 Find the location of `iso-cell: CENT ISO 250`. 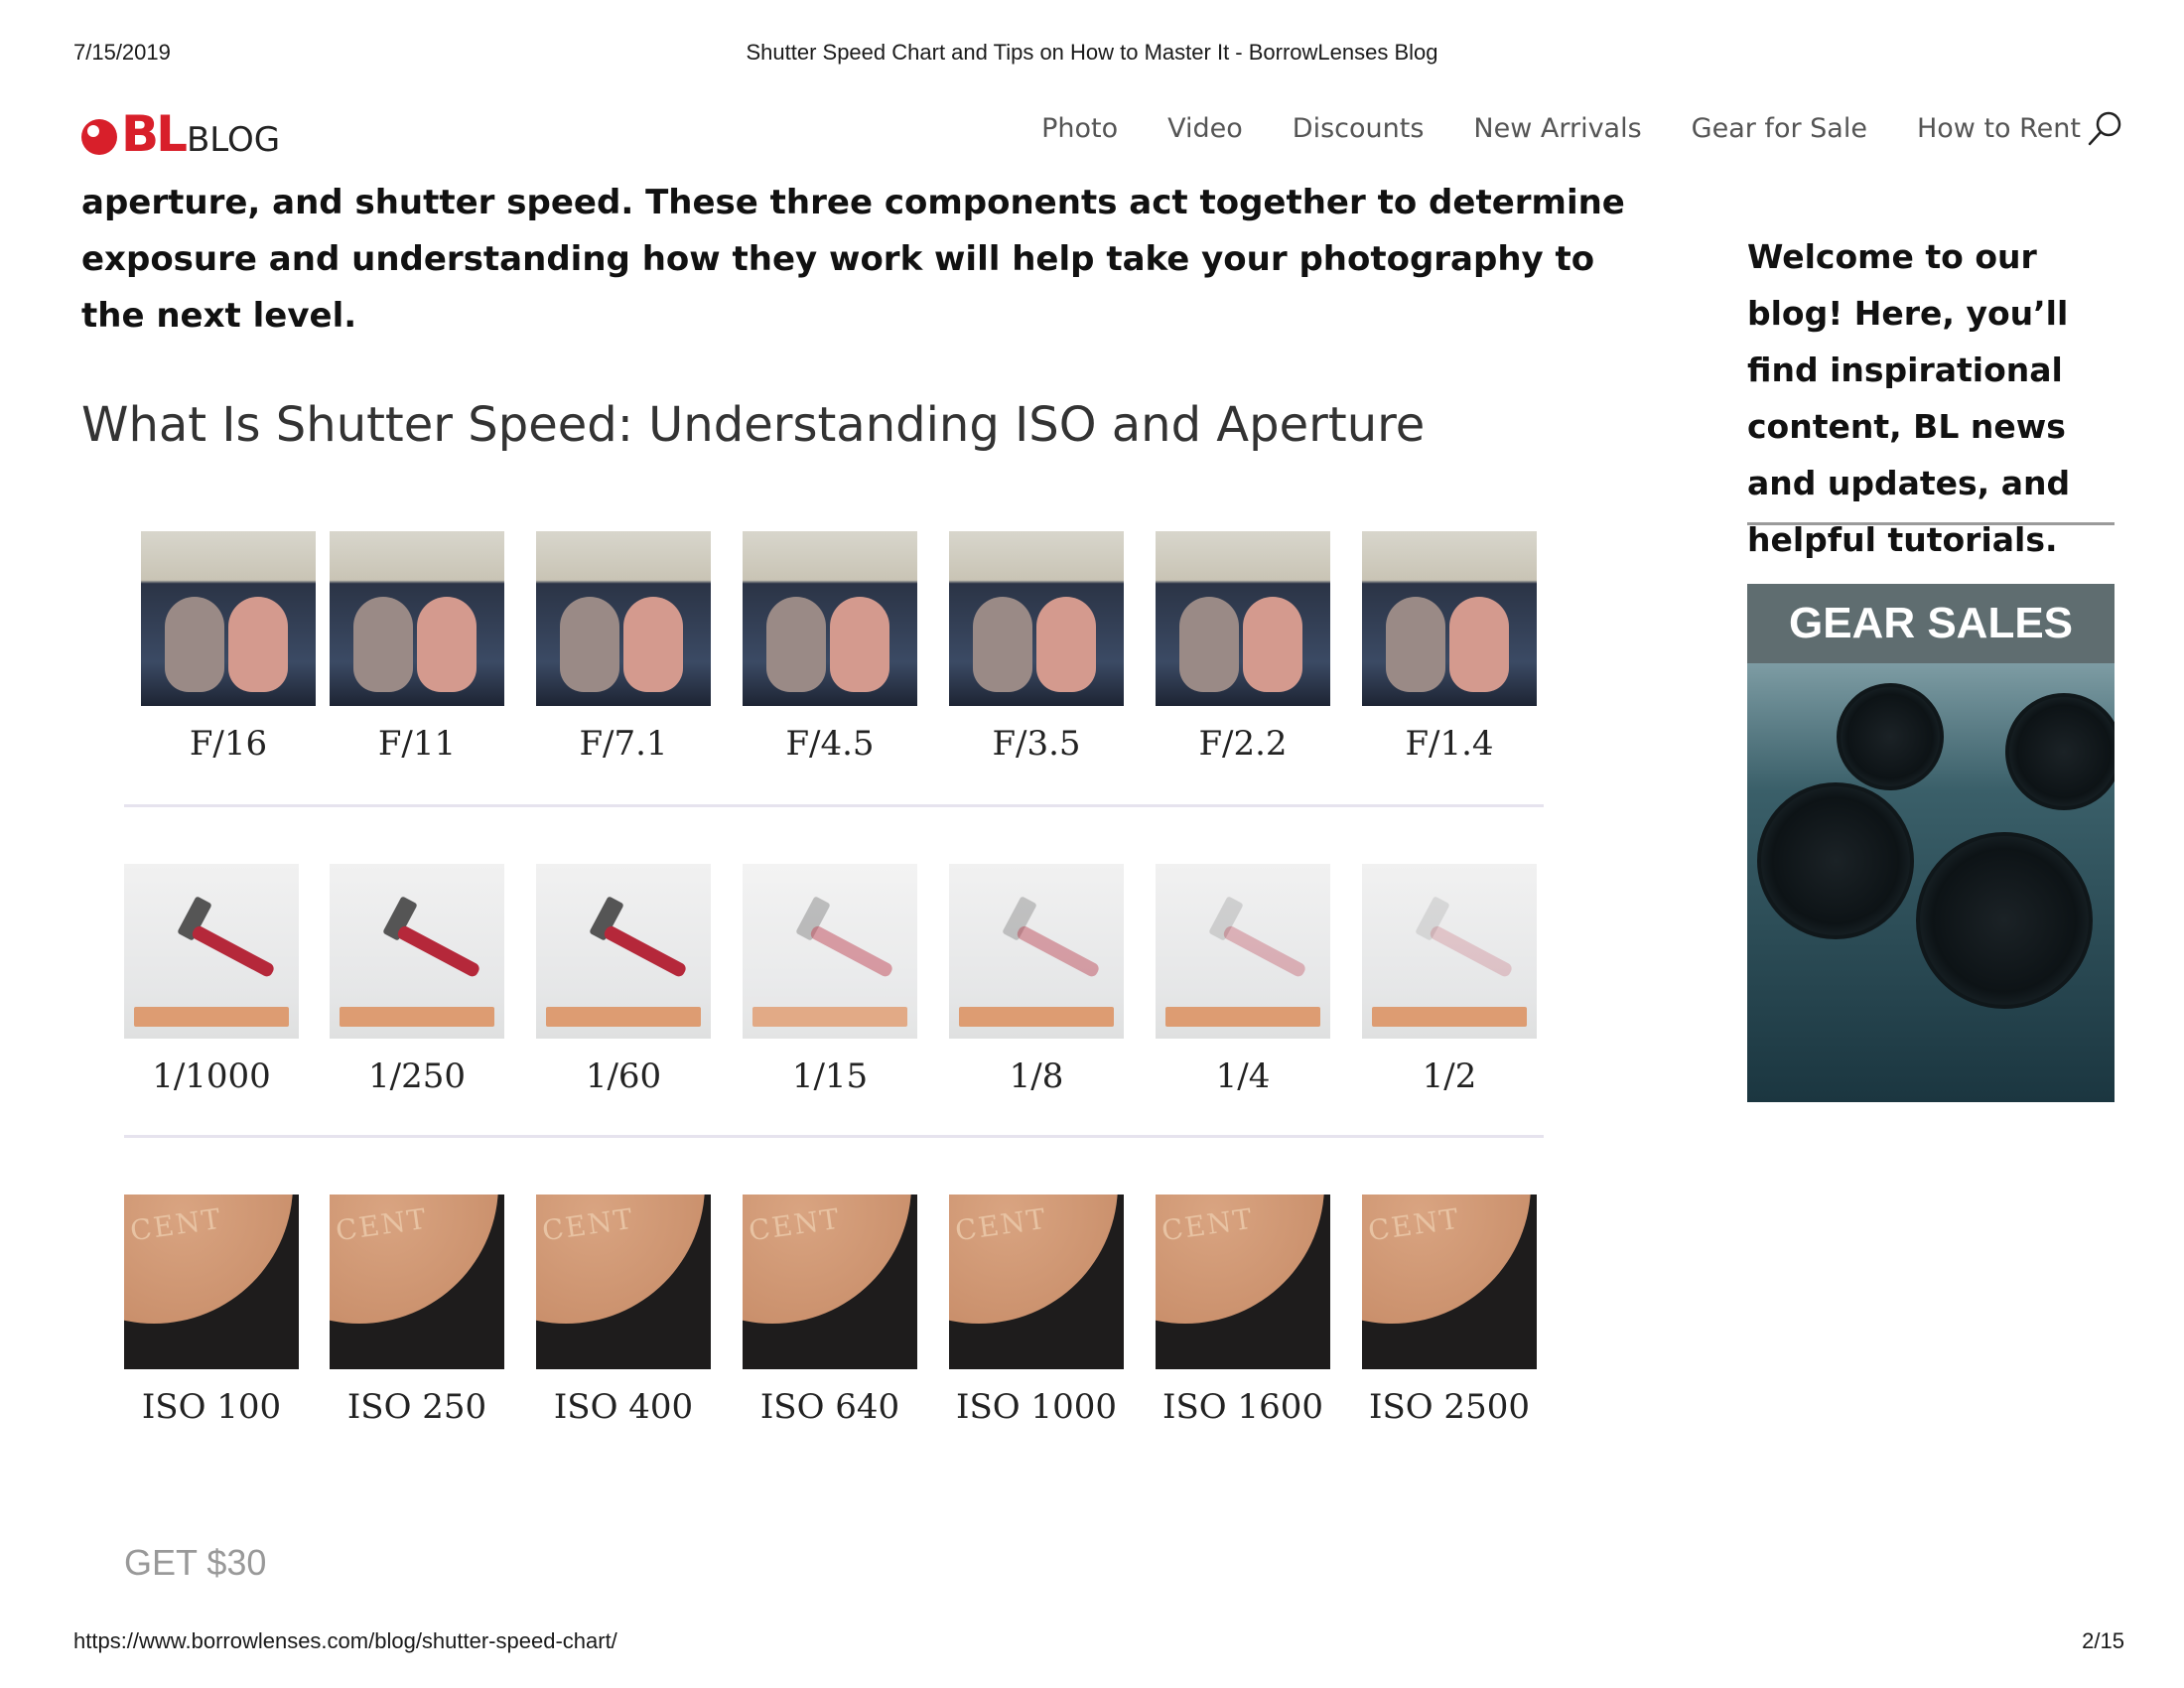

iso-cell: CENT ISO 250 is located at coordinates (417, 1311).